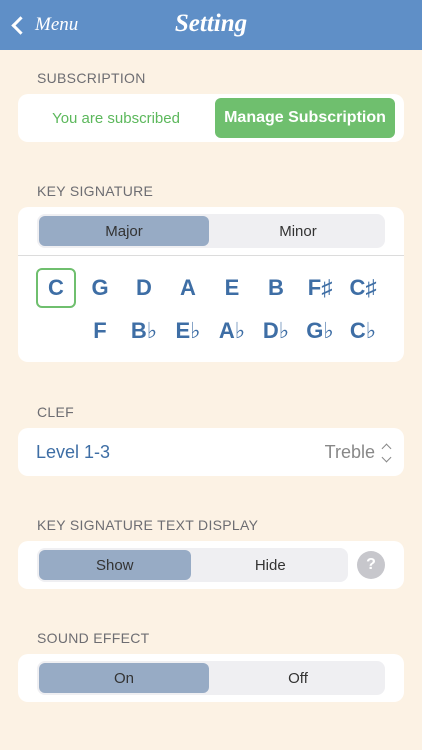 The width and height of the screenshot is (422, 750). What do you see at coordinates (188, 288) in the screenshot?
I see `key-a: A` at bounding box center [188, 288].